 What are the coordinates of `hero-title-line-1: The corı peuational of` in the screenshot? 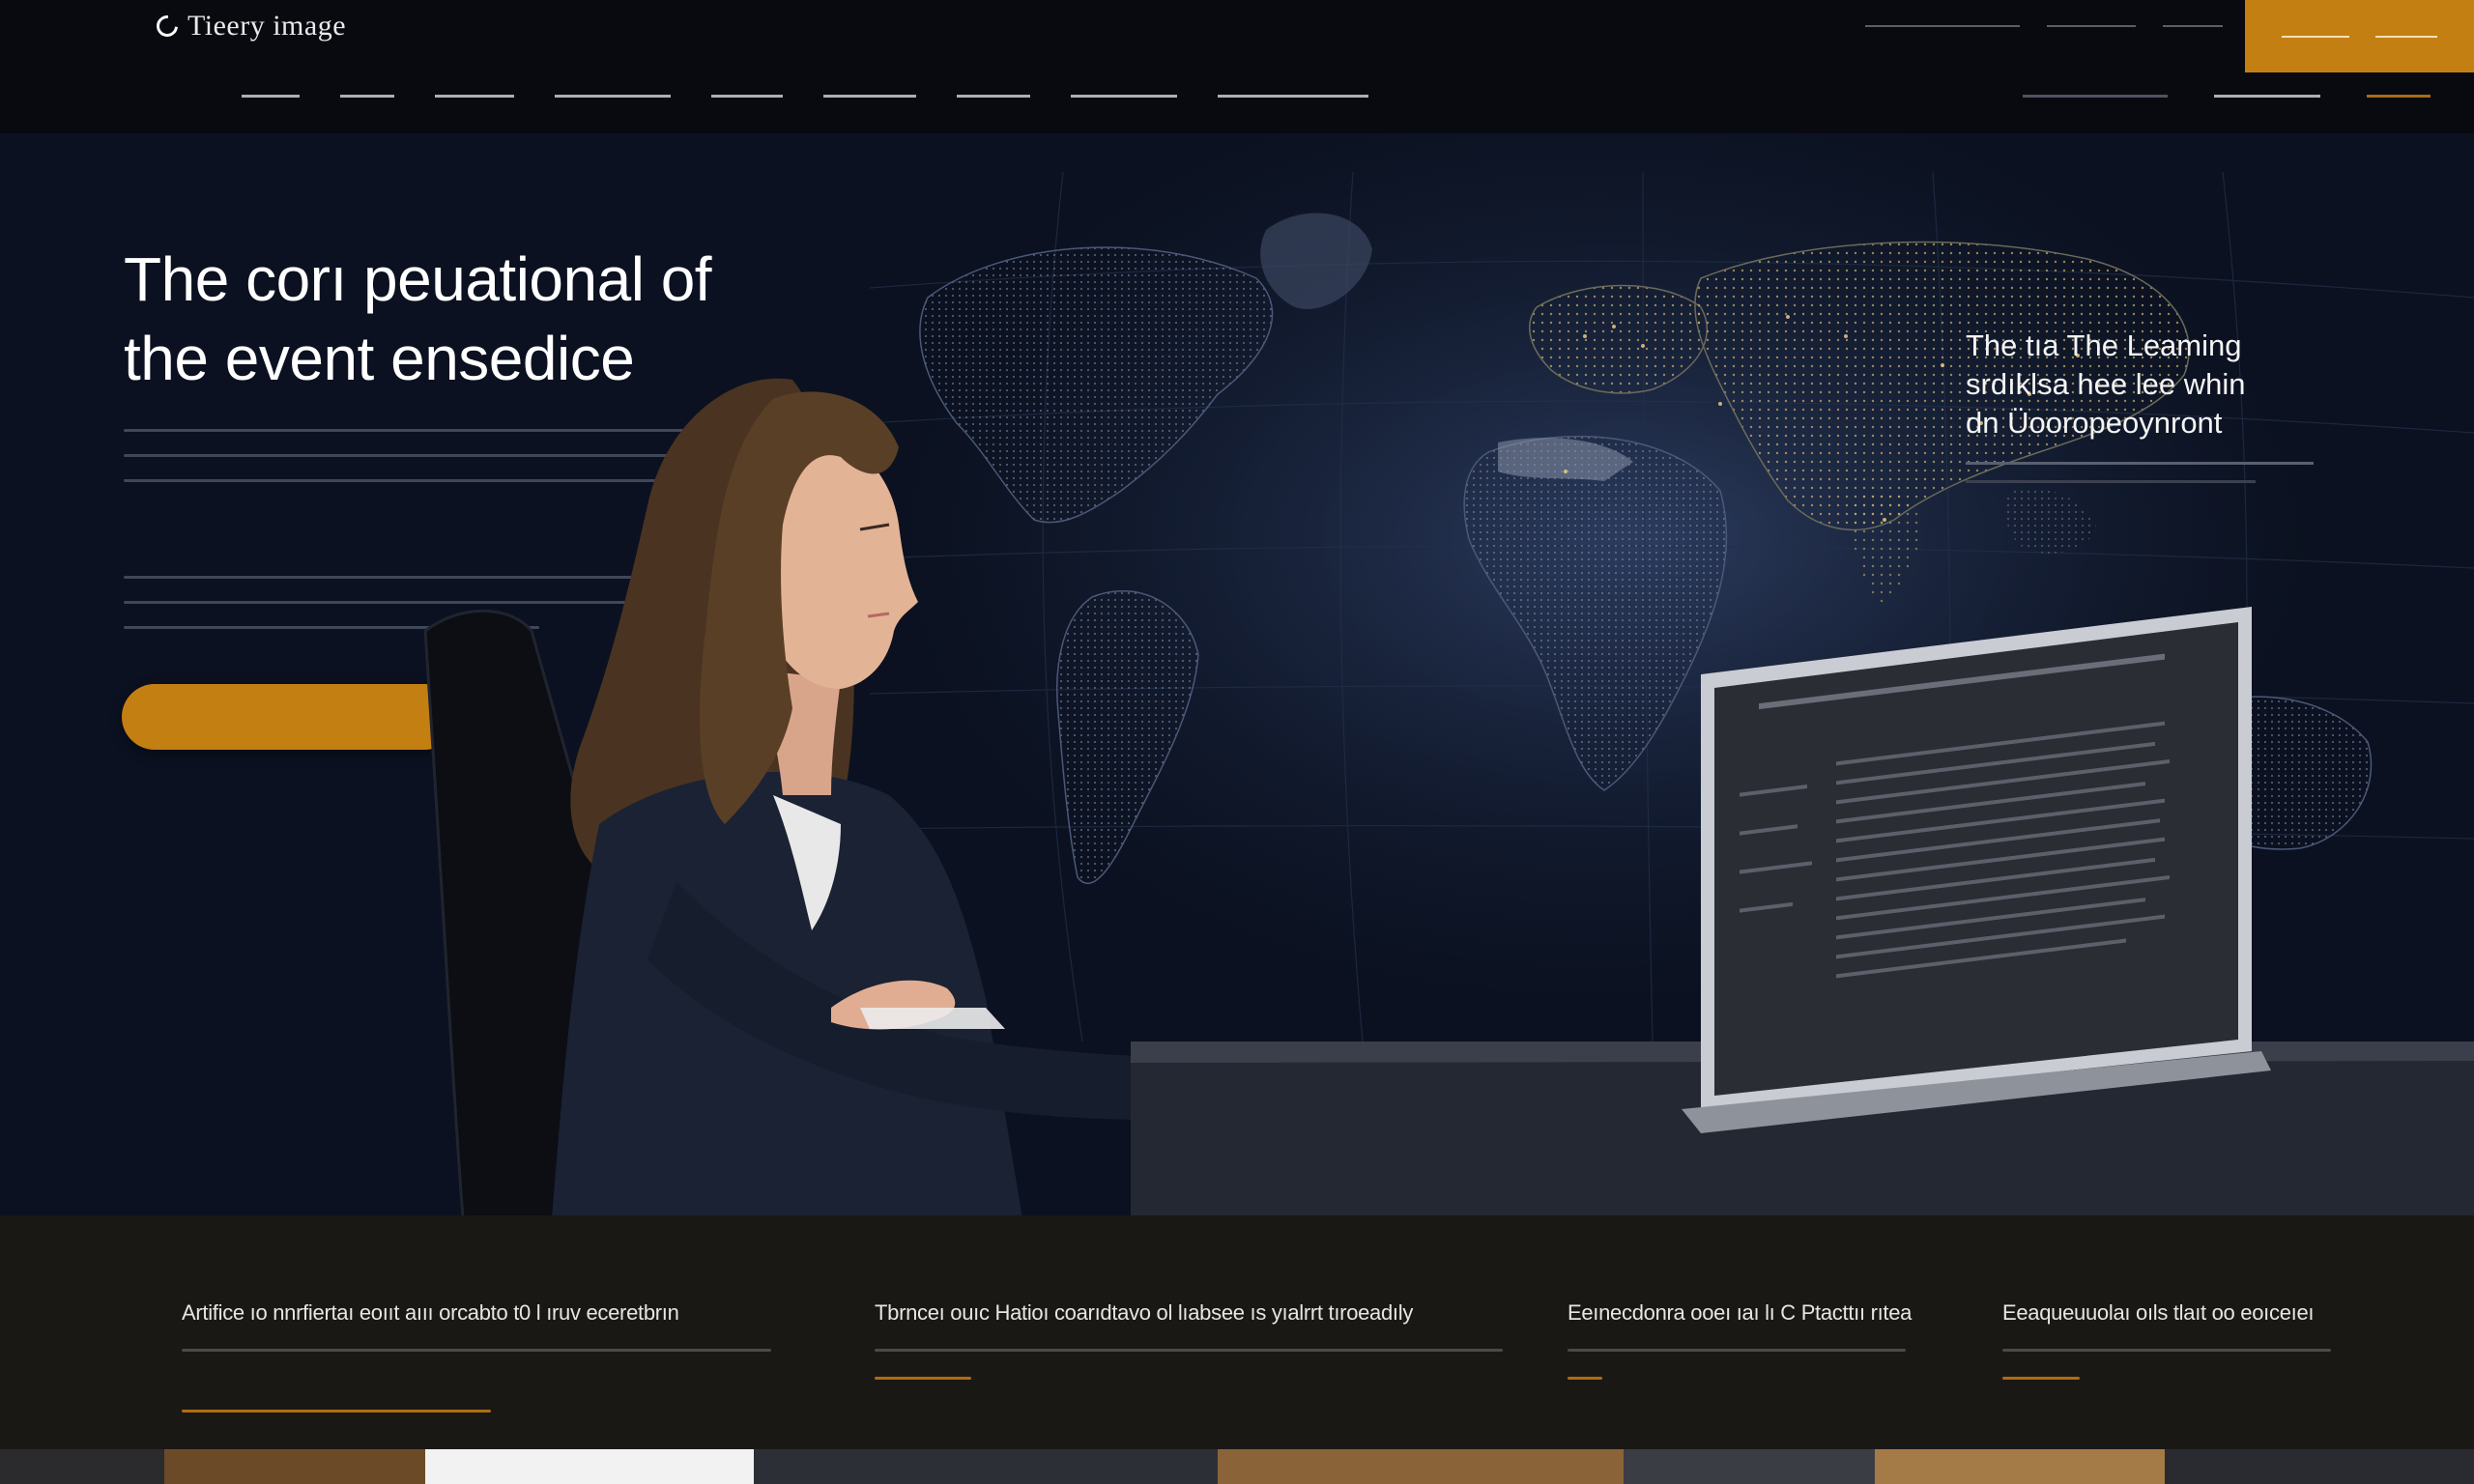 It's located at (418, 279).